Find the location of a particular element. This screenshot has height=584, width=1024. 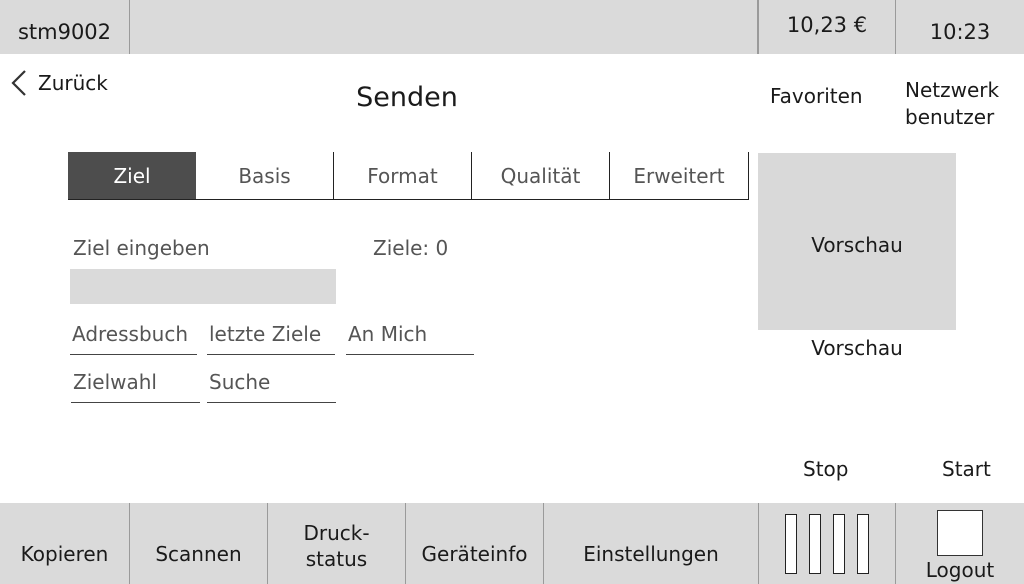

tab-bar: Ziel Basis Format Qualität Erweitert is located at coordinates (408, 176).